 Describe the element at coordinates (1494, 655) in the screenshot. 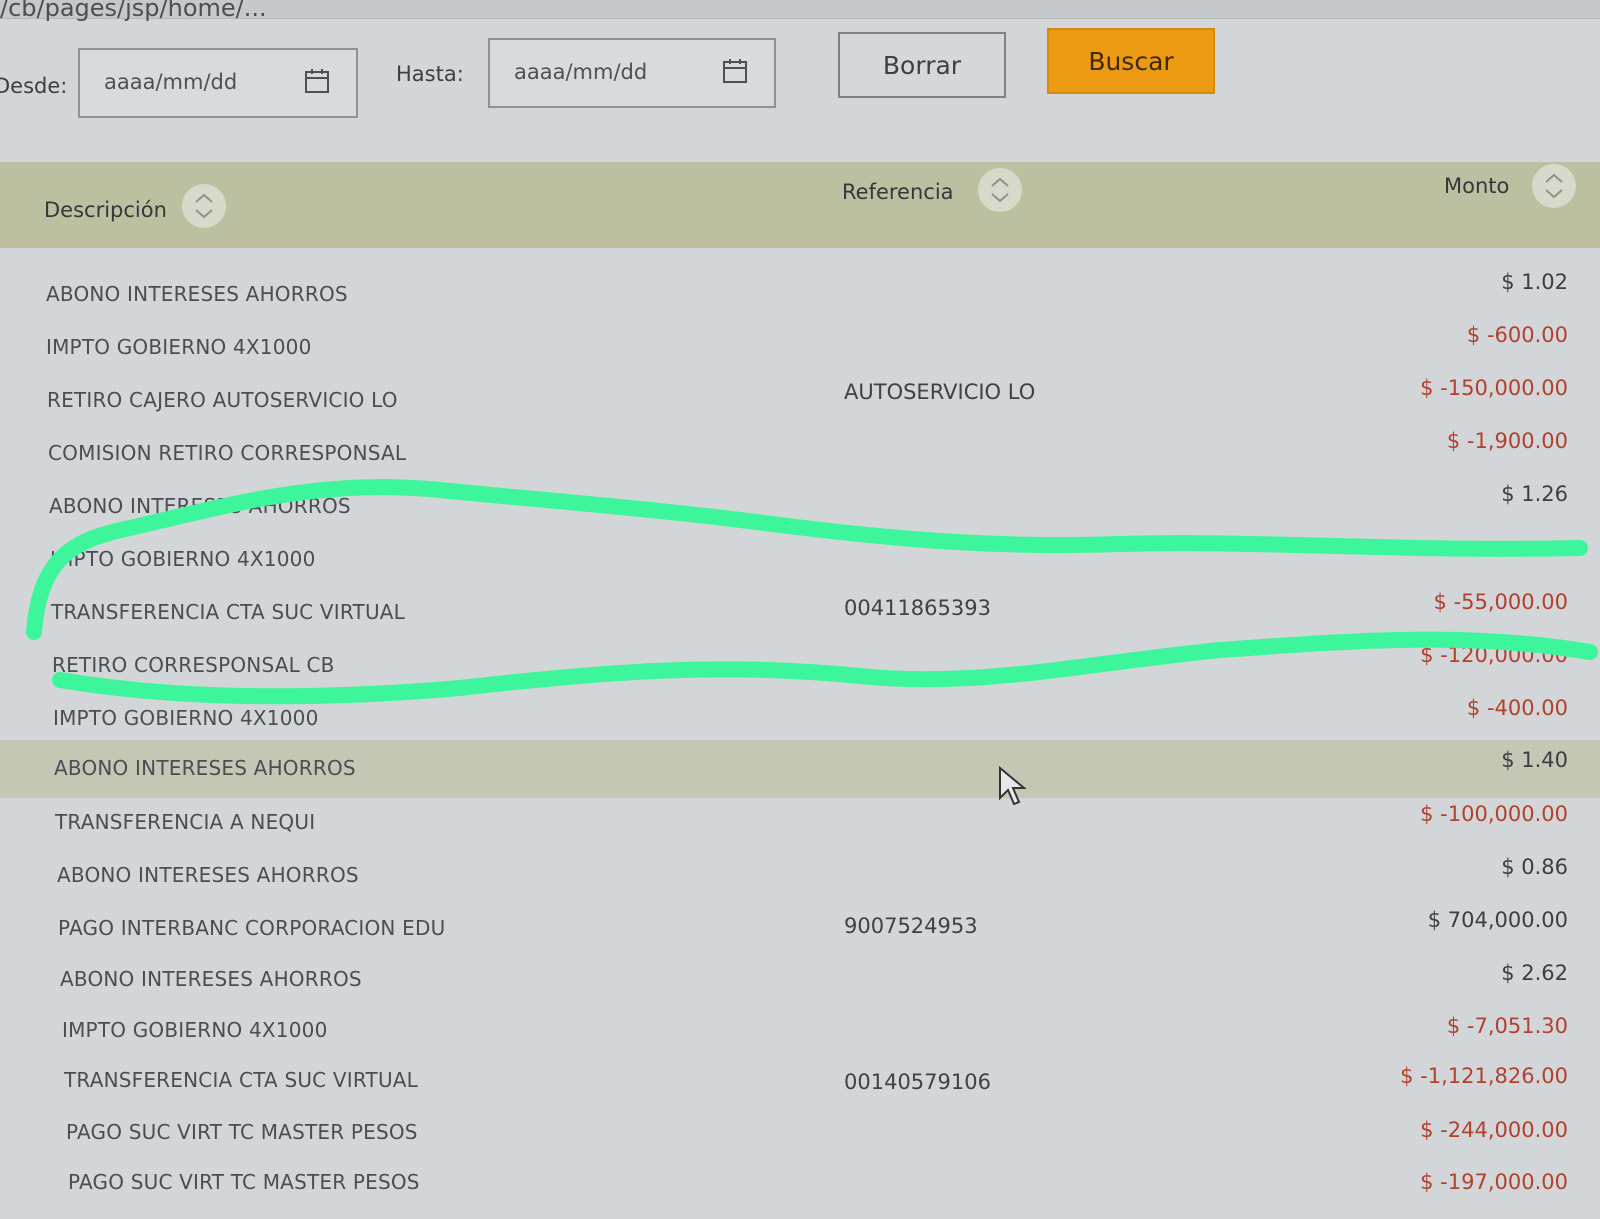

I see `row-monto: $ -120,000.00` at that location.